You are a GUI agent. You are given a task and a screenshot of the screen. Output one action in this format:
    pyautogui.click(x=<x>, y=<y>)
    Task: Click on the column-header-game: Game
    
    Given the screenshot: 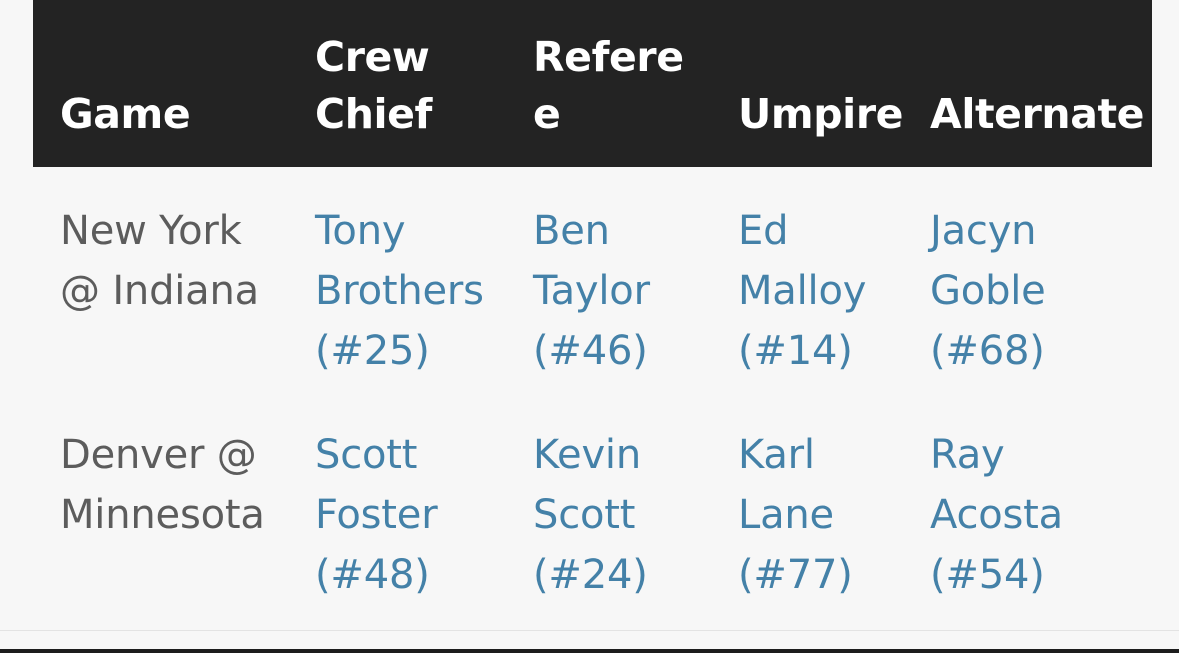 What is the action you would take?
    pyautogui.click(x=160, y=83)
    